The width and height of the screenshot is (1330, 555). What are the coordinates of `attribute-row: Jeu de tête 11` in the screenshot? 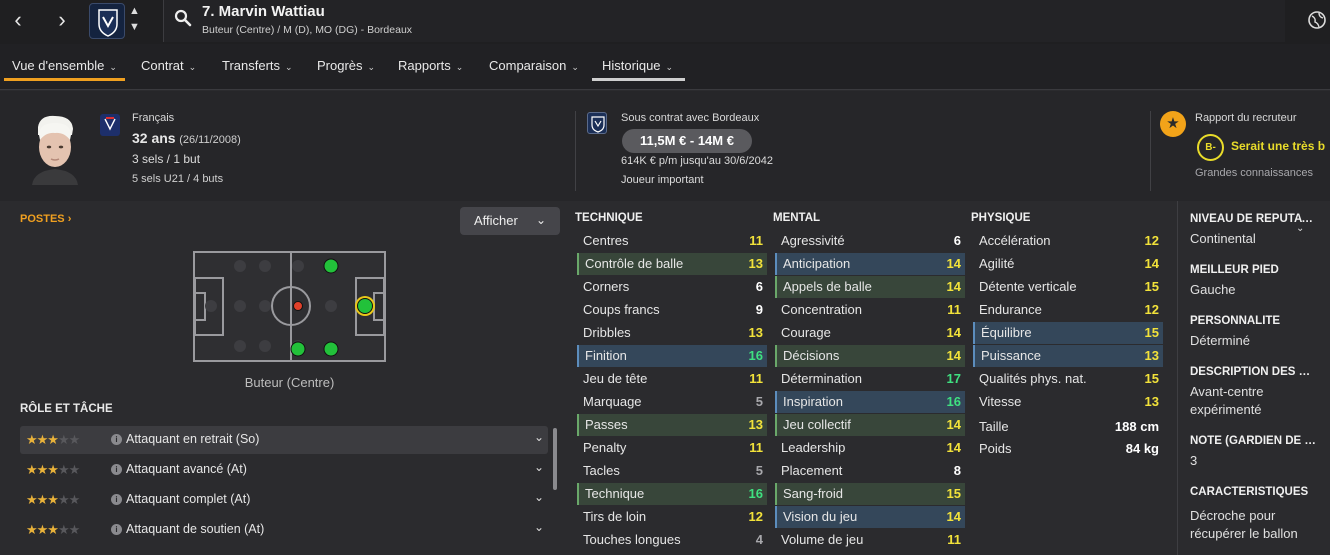 It's located at (672, 379).